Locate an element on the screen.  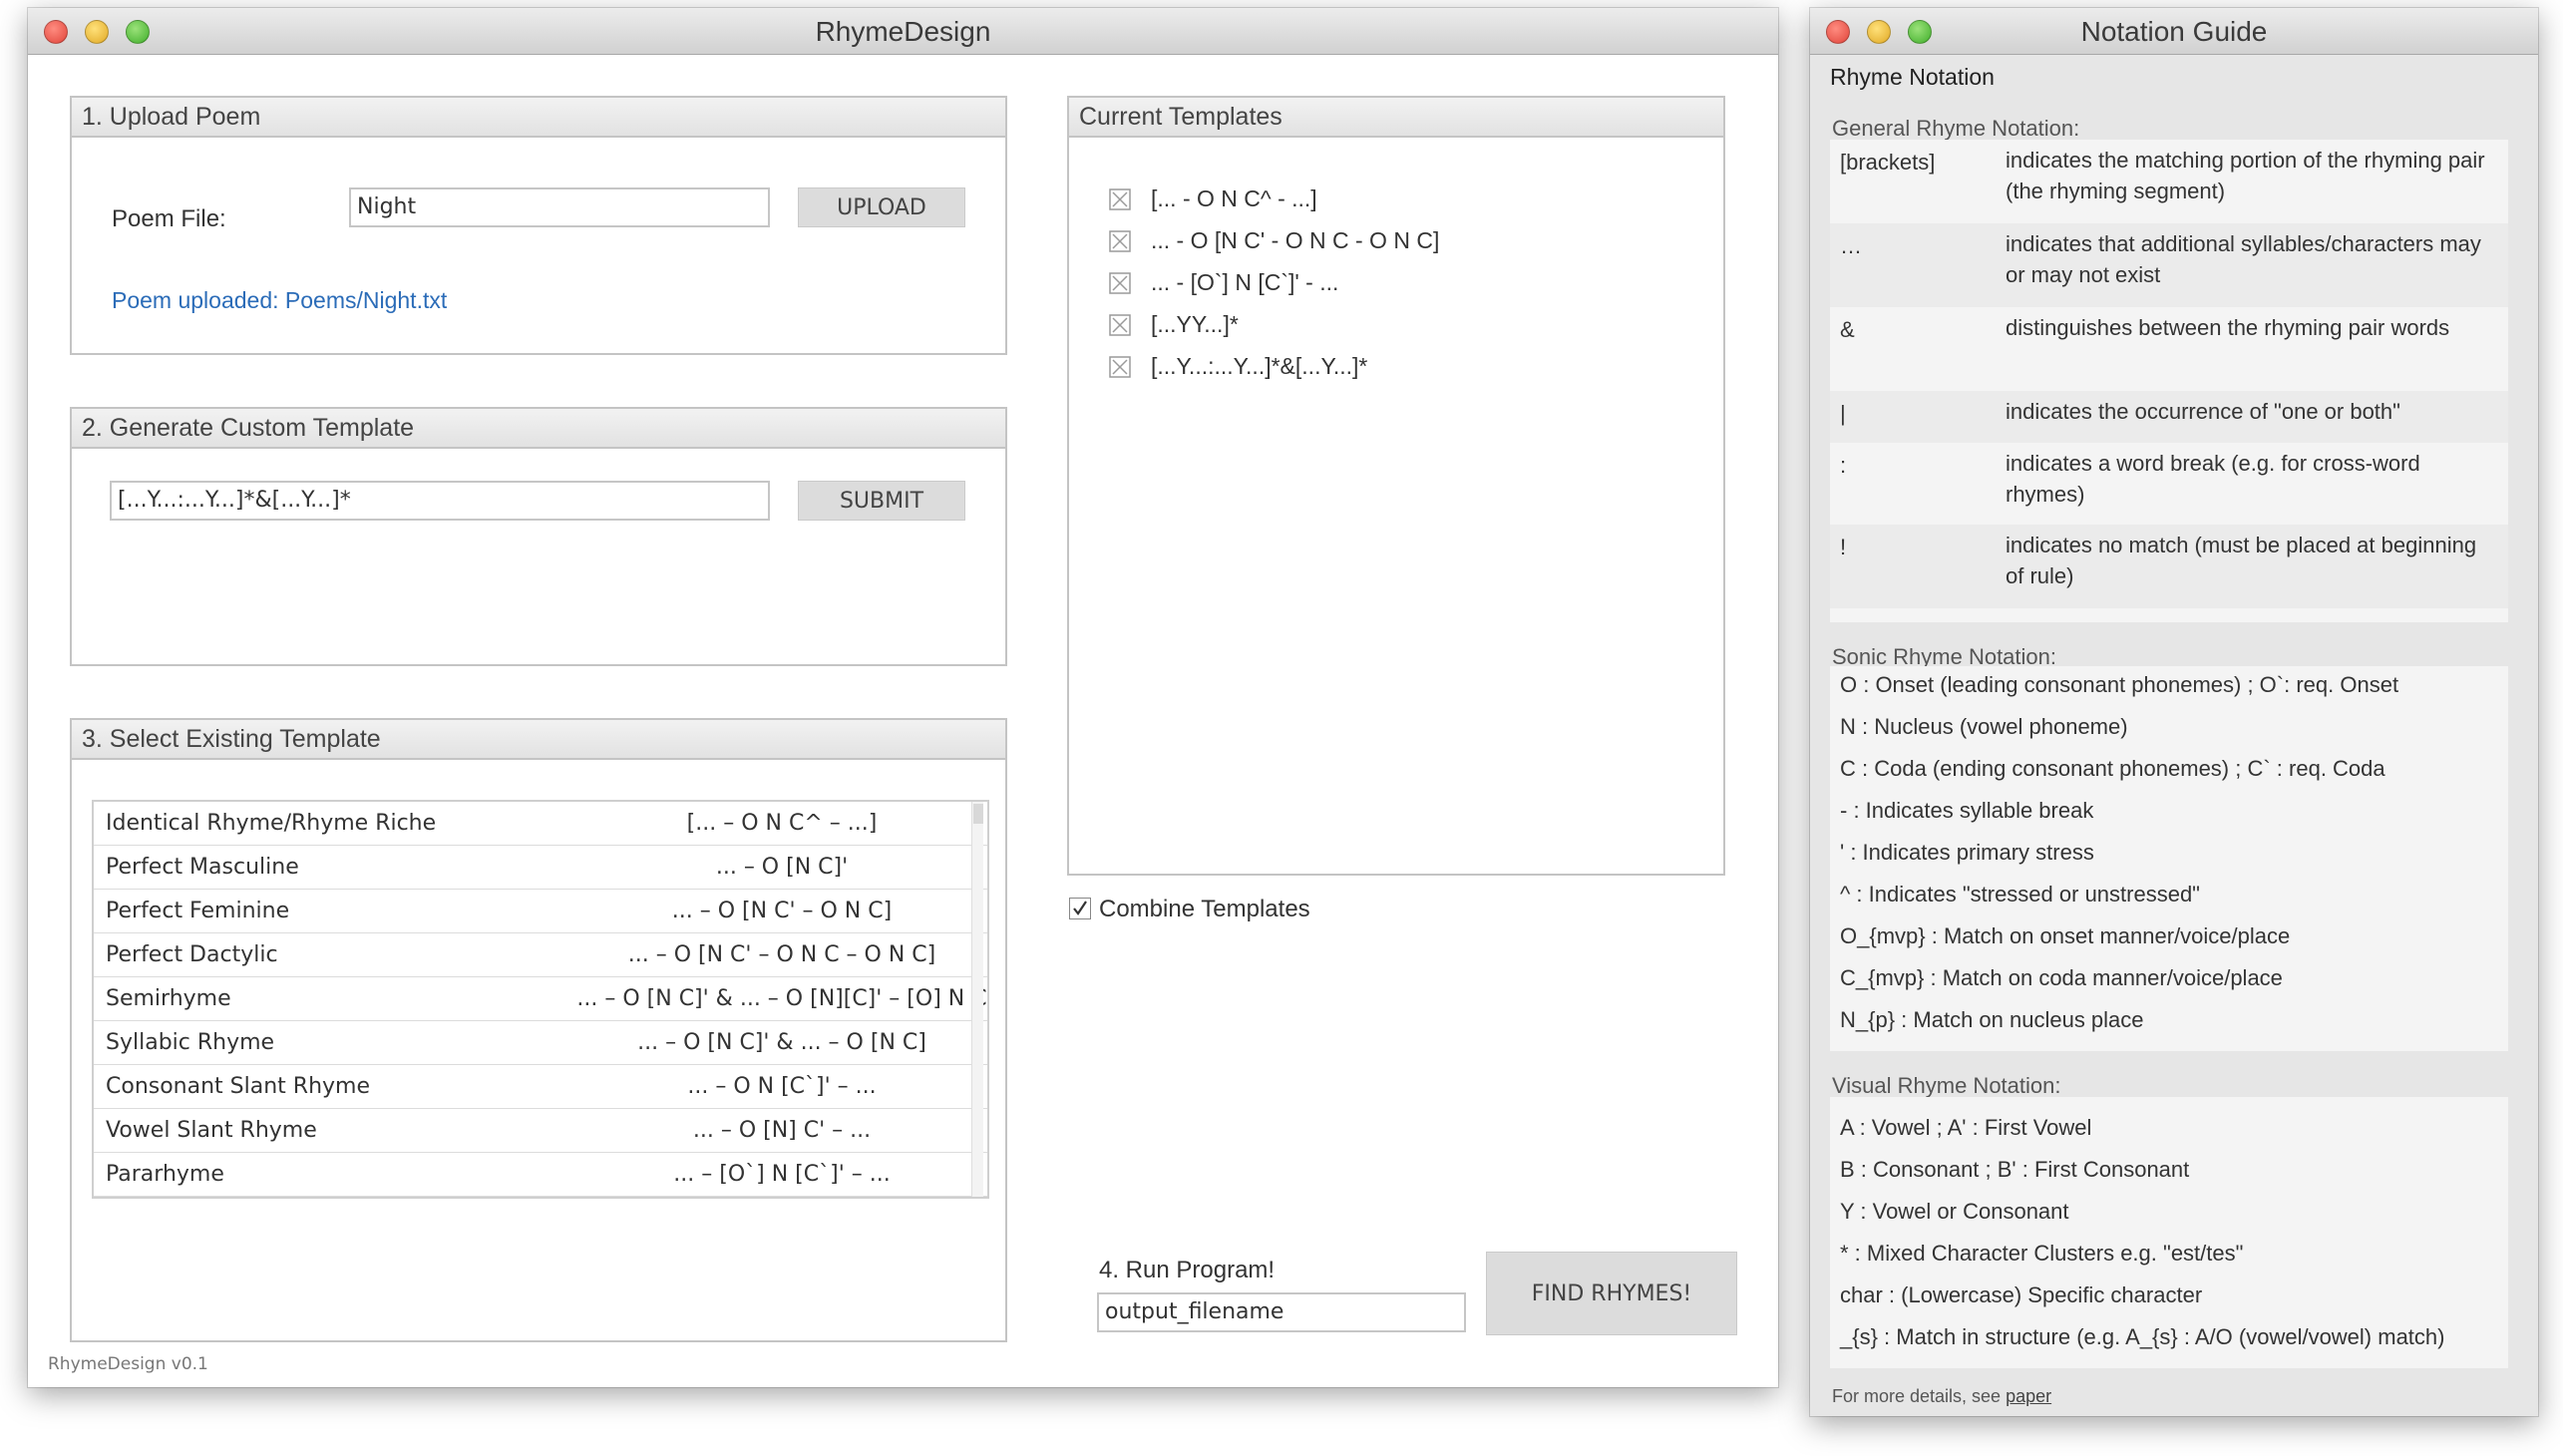
find-rhymes-button: FIND RHYMES! is located at coordinates (1611, 1293).